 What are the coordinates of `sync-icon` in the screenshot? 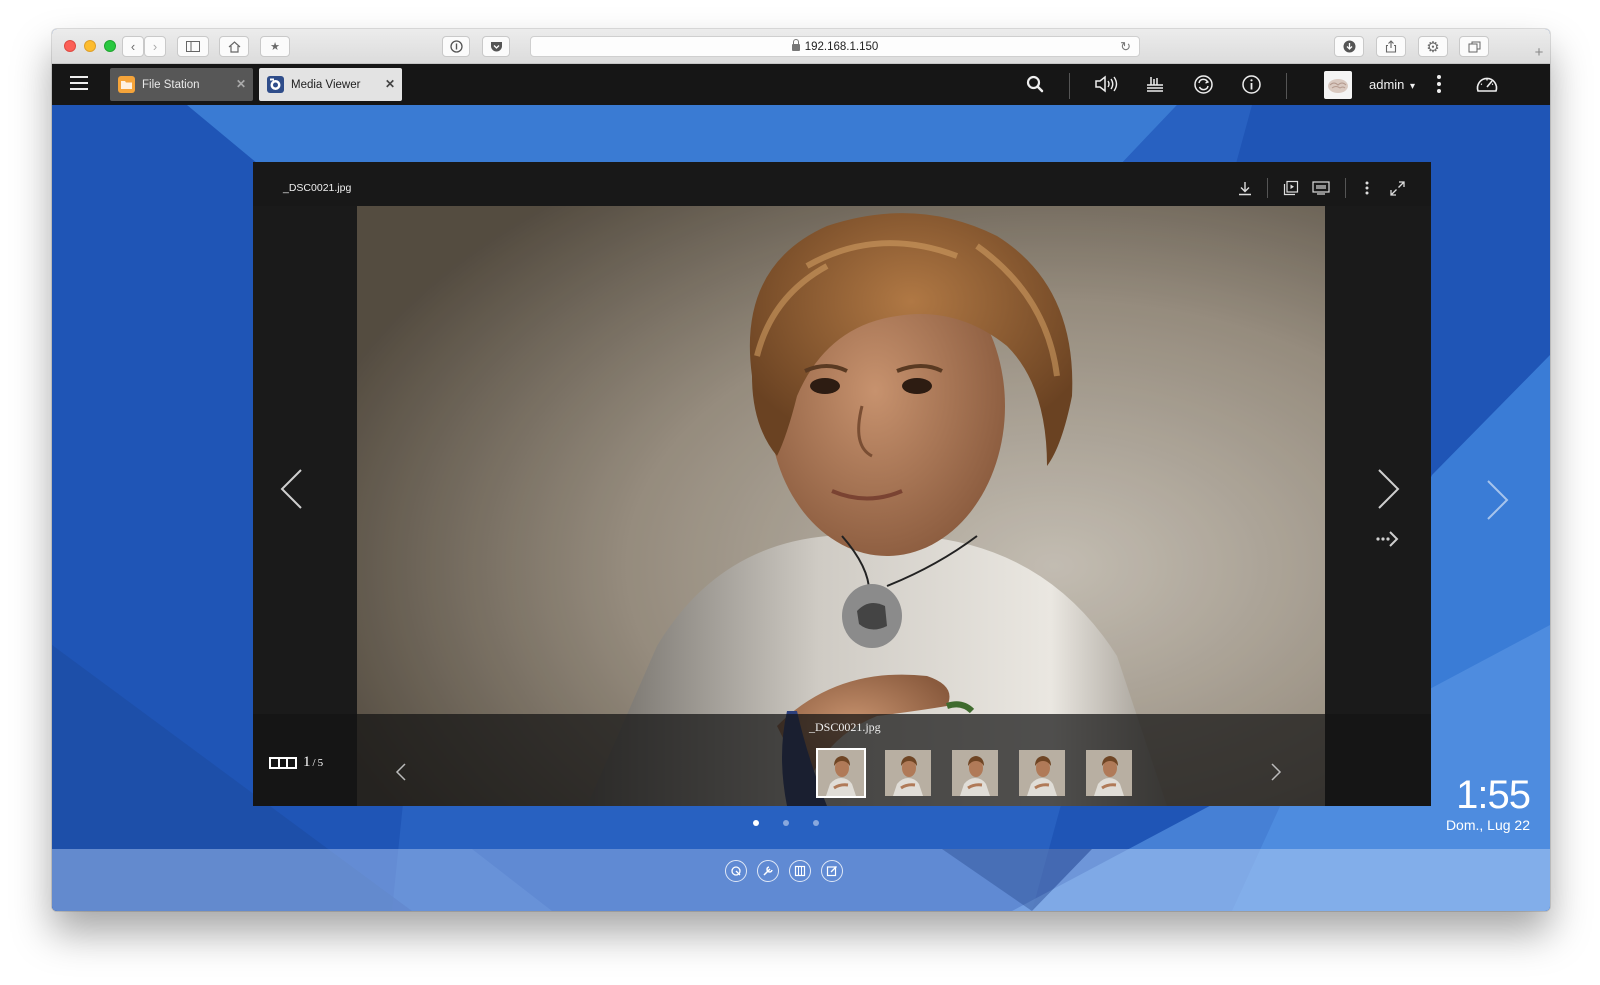 It's located at (1203, 84).